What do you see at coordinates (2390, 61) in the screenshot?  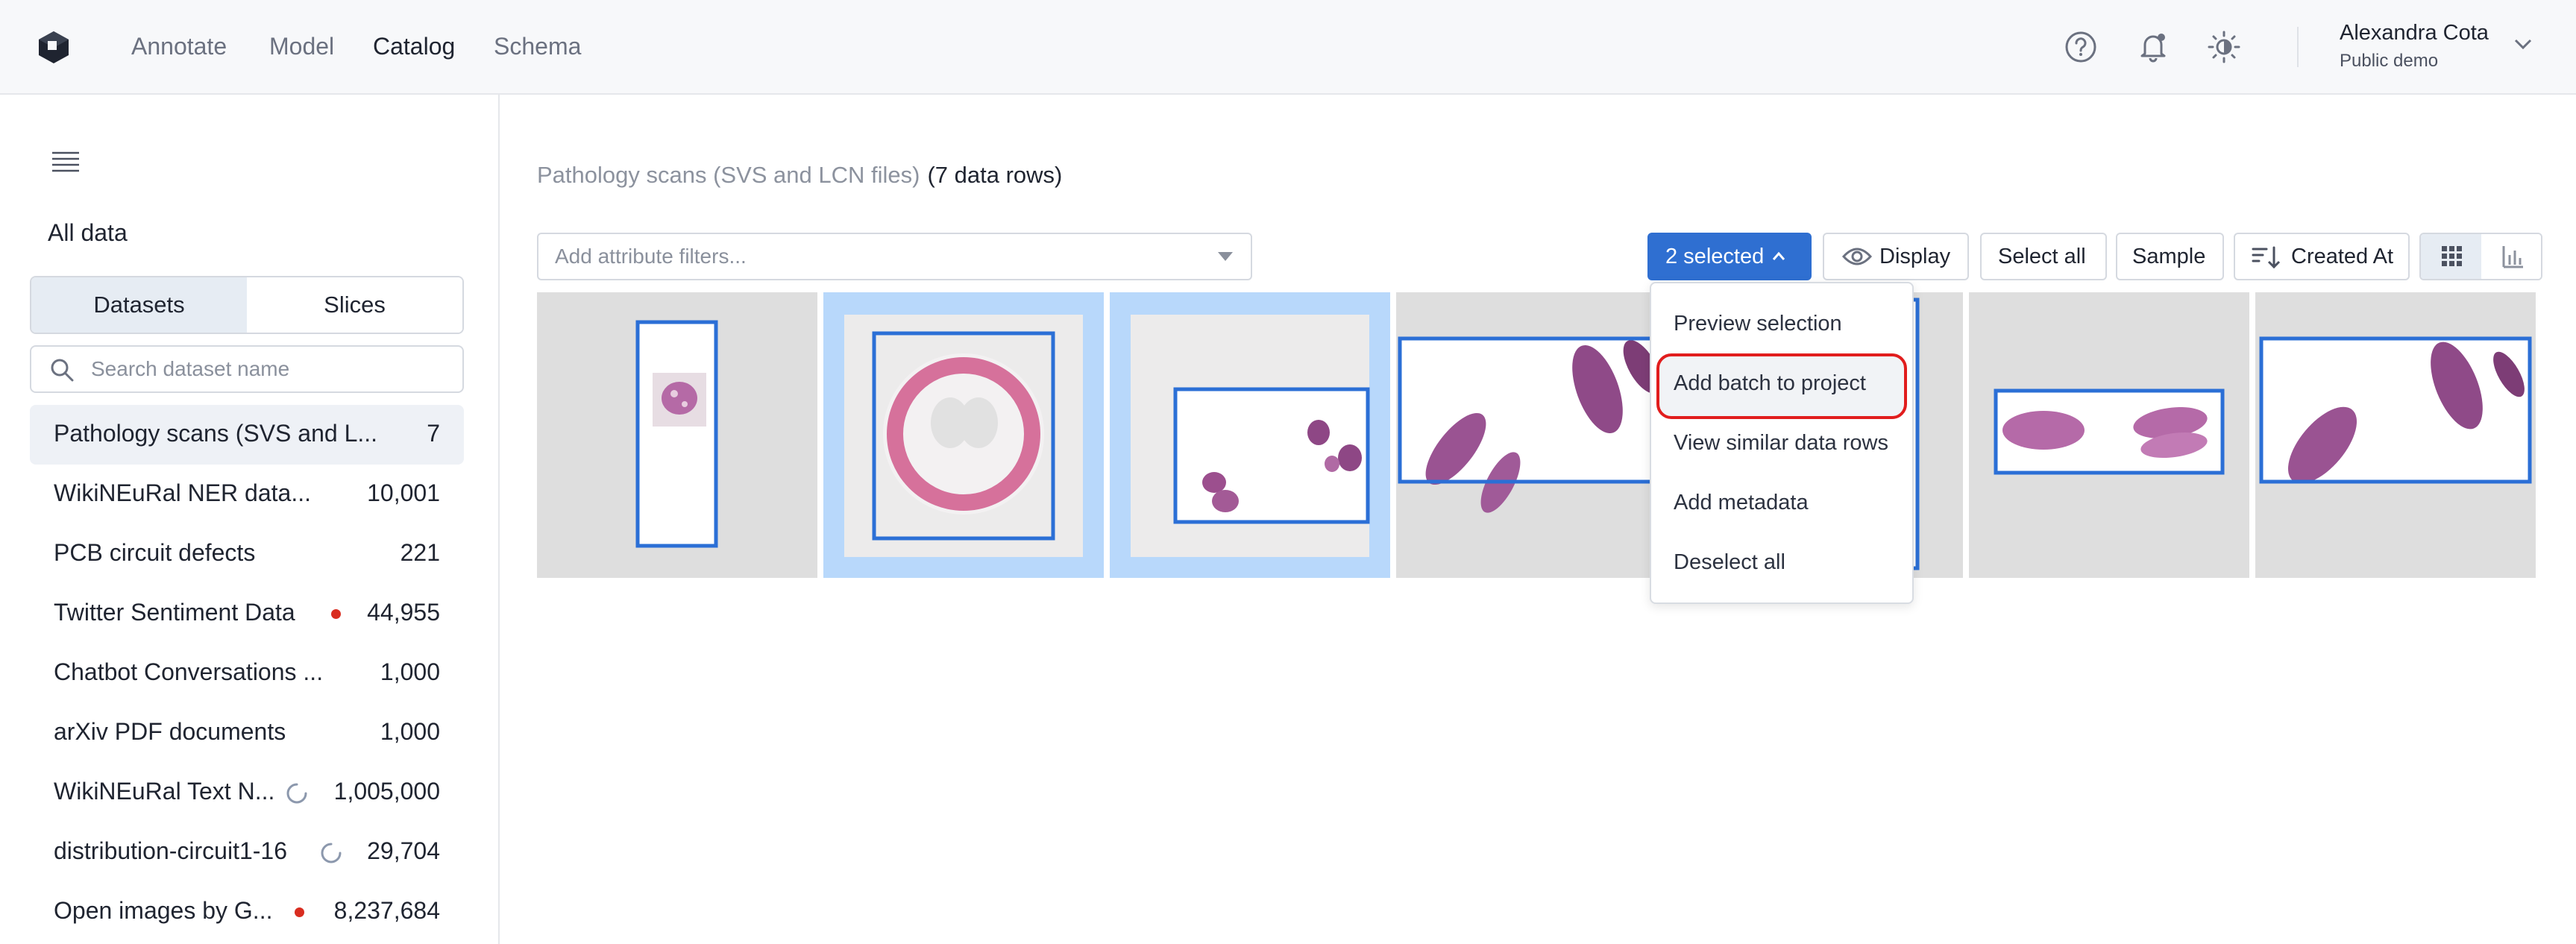 I see `user-org: Public demo` at bounding box center [2390, 61].